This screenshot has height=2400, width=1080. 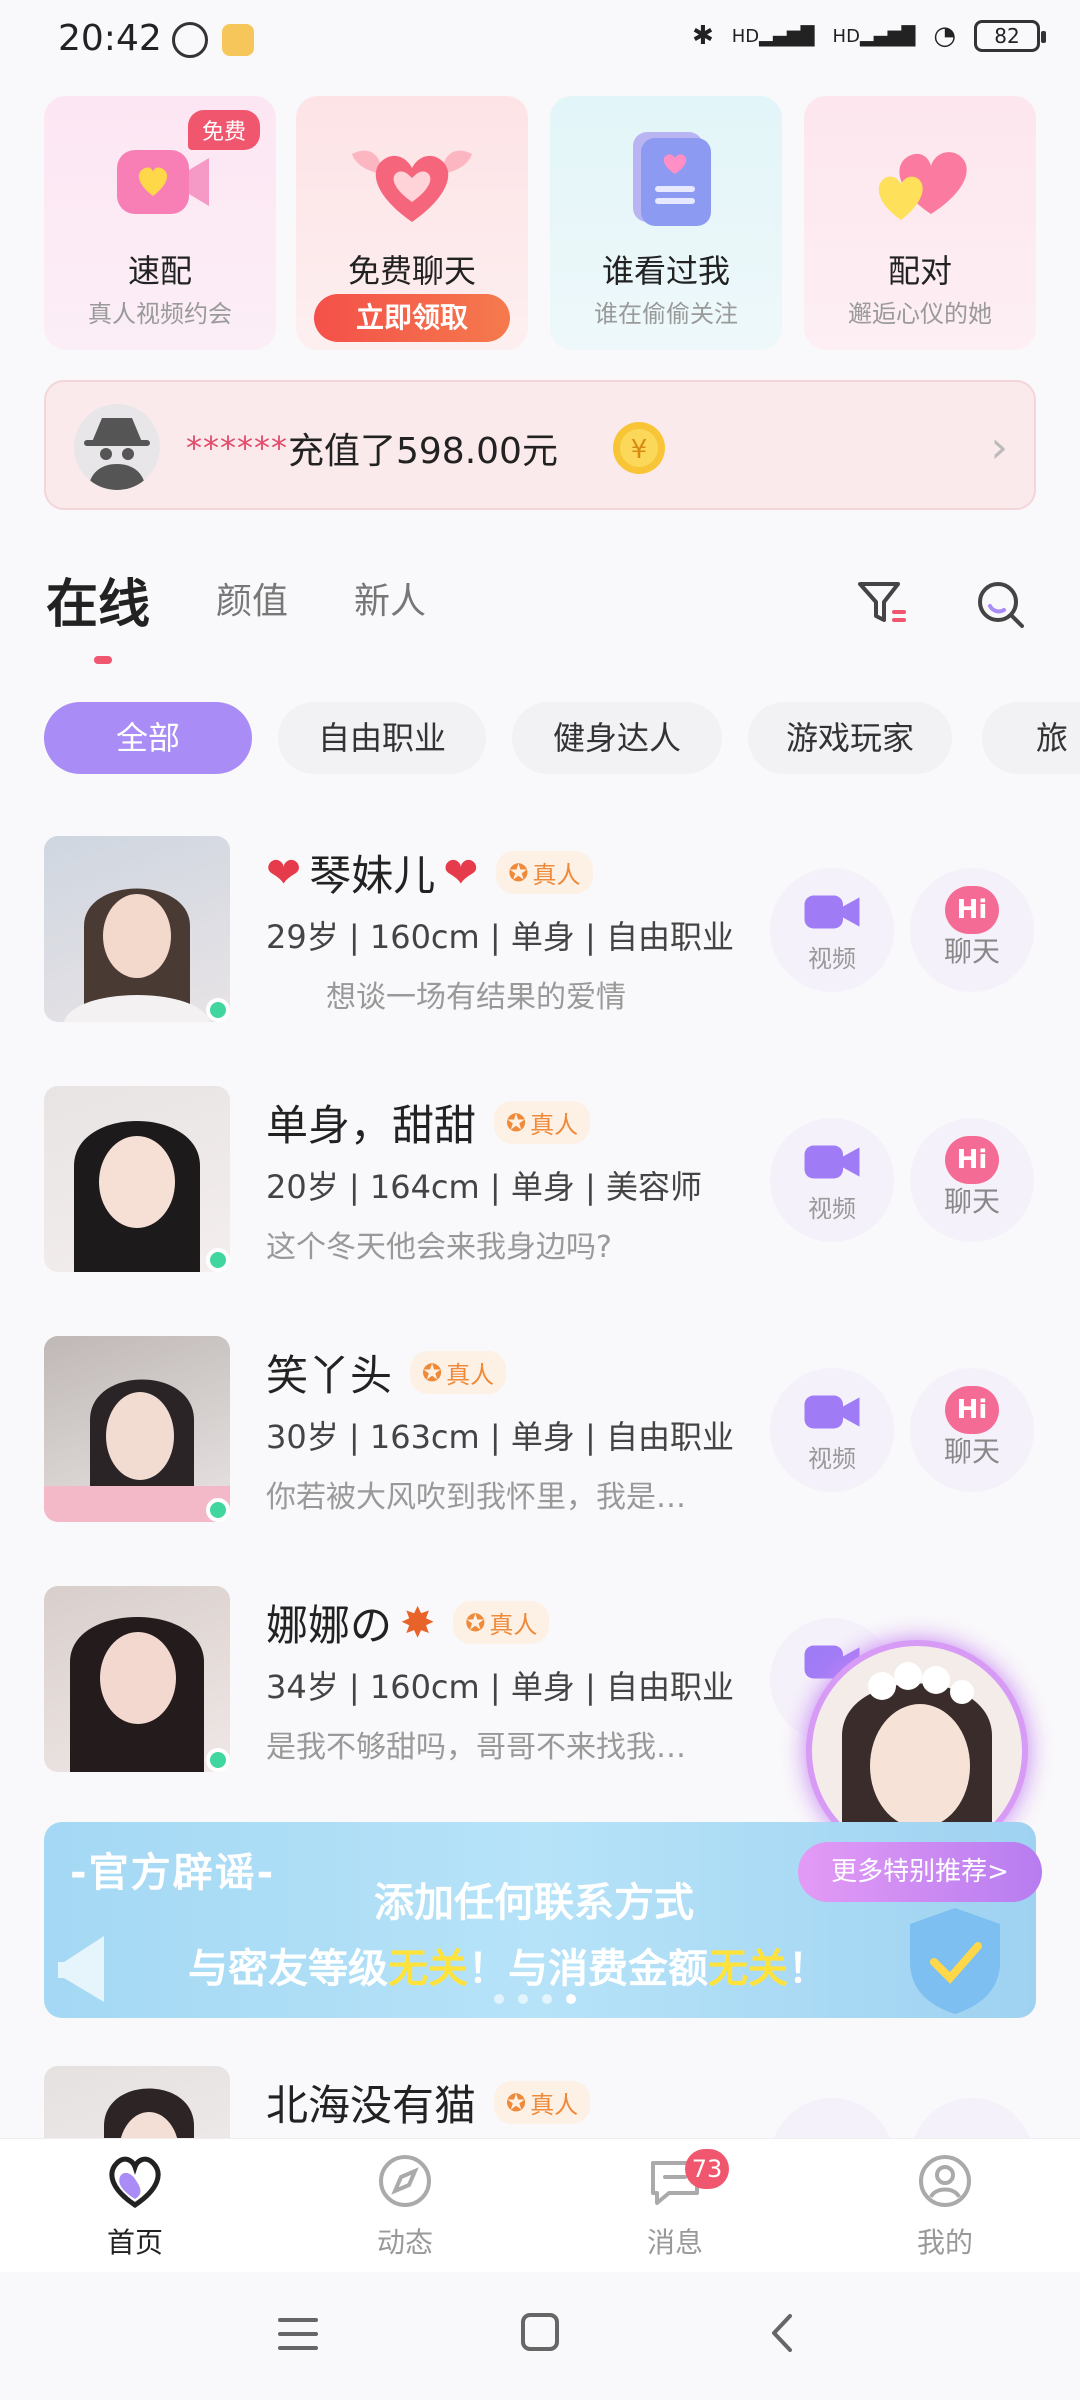 What do you see at coordinates (920, 223) in the screenshot?
I see `card-pairing: 配对 邂逅心仪的她` at bounding box center [920, 223].